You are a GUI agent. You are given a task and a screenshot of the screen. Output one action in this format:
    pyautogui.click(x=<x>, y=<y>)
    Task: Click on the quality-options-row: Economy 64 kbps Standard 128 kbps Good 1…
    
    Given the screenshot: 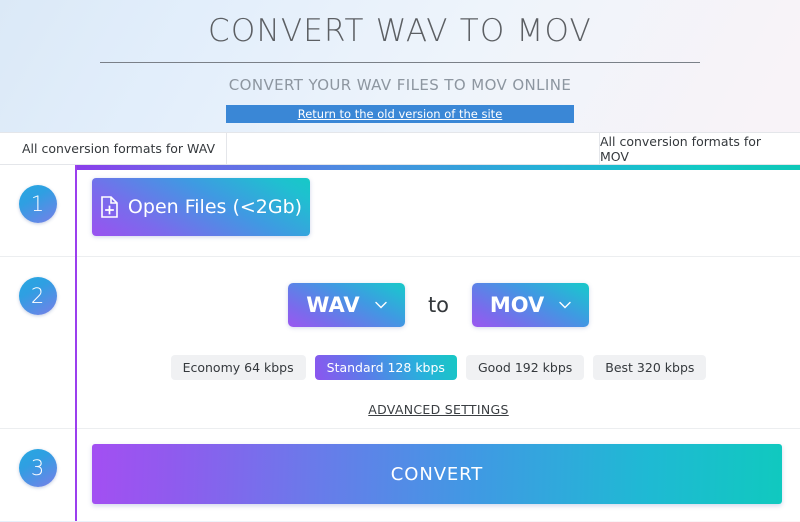 What is the action you would take?
    pyautogui.click(x=438, y=367)
    